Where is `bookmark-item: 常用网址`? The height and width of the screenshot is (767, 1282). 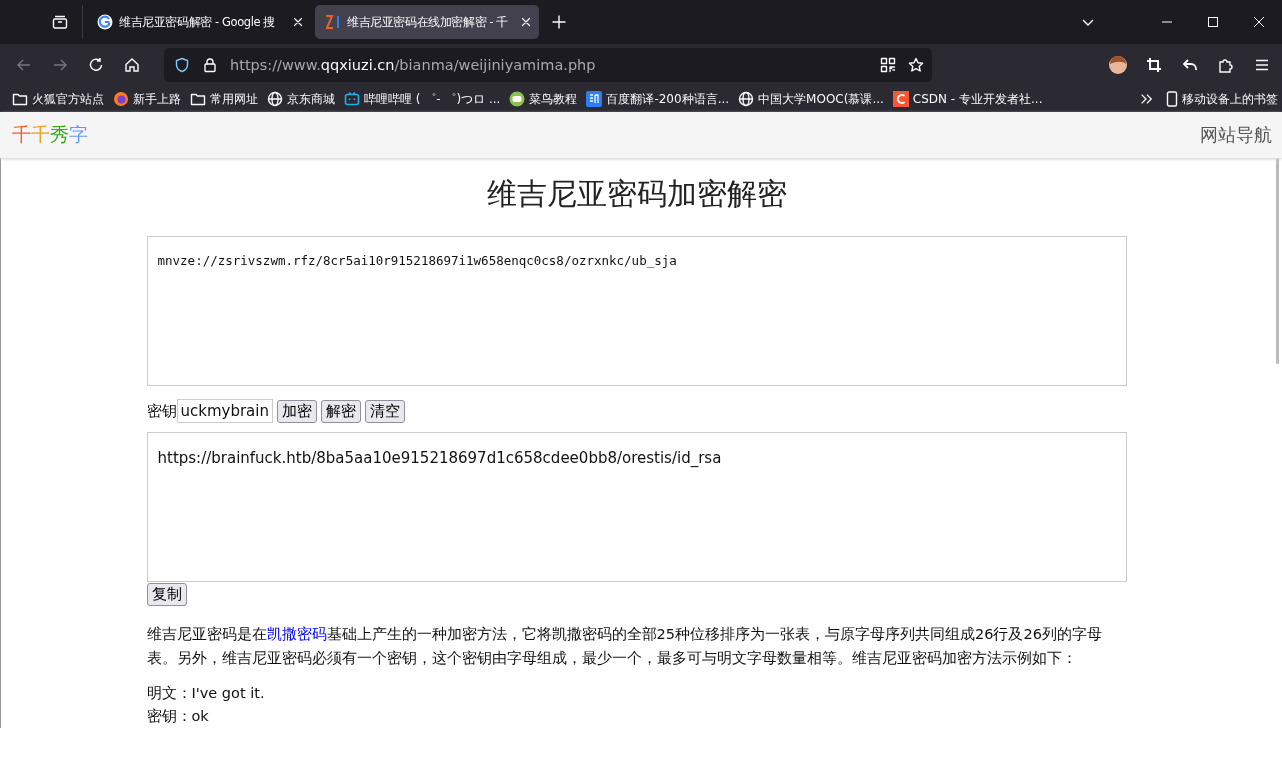 bookmark-item: 常用网址 is located at coordinates (224, 99).